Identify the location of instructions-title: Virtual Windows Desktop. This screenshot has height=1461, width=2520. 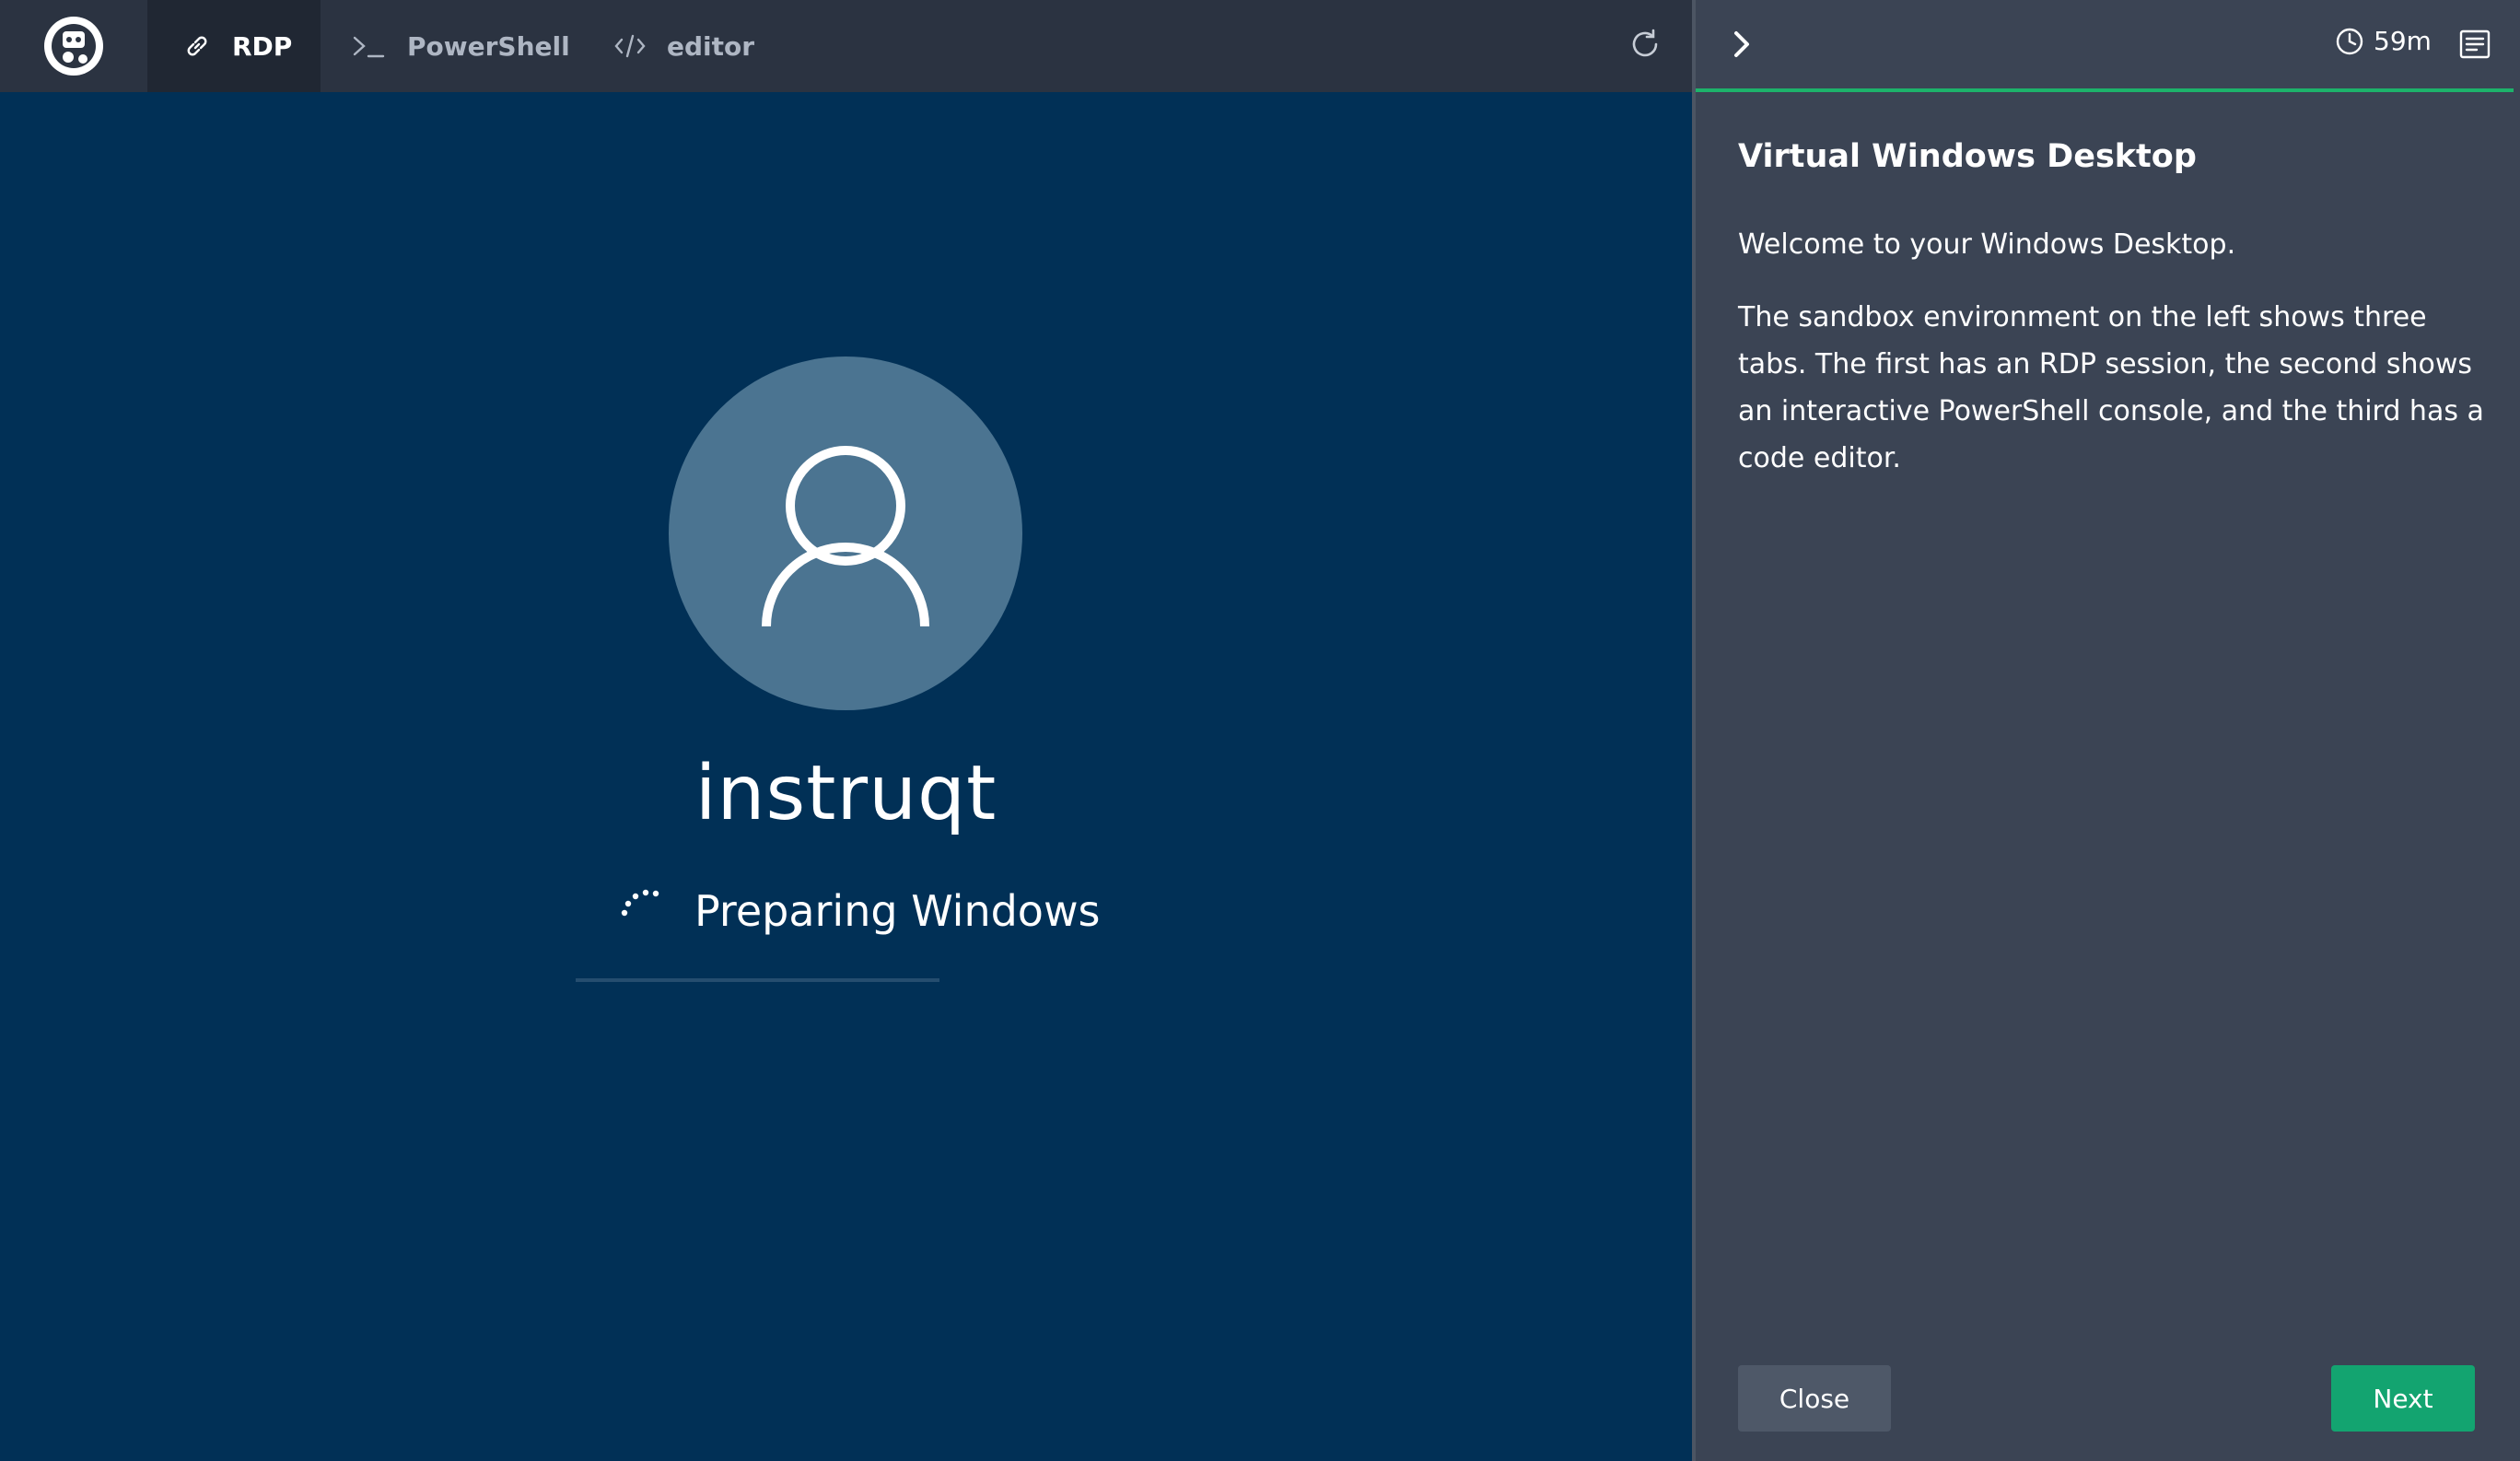
(1967, 157).